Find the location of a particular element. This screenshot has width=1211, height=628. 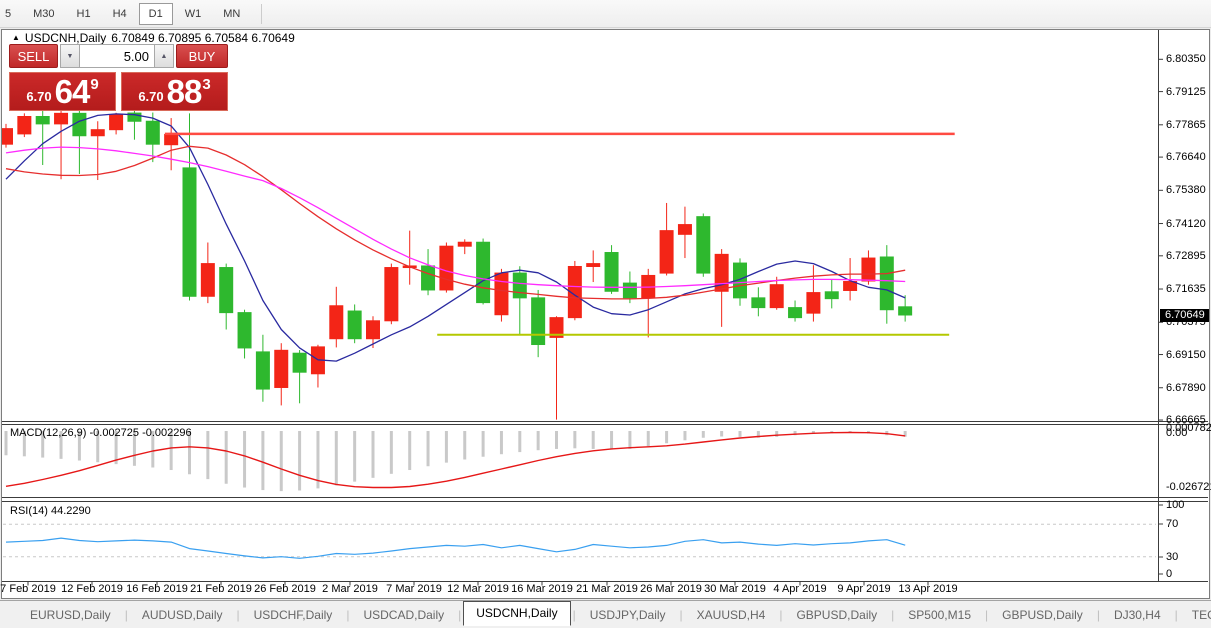

volume-input is located at coordinates (117, 56).